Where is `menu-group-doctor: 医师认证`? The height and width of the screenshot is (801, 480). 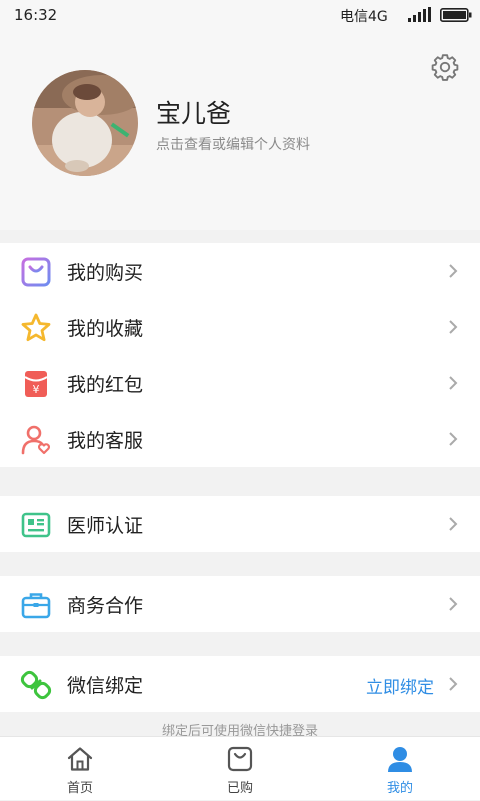 menu-group-doctor: 医师认证 is located at coordinates (240, 524).